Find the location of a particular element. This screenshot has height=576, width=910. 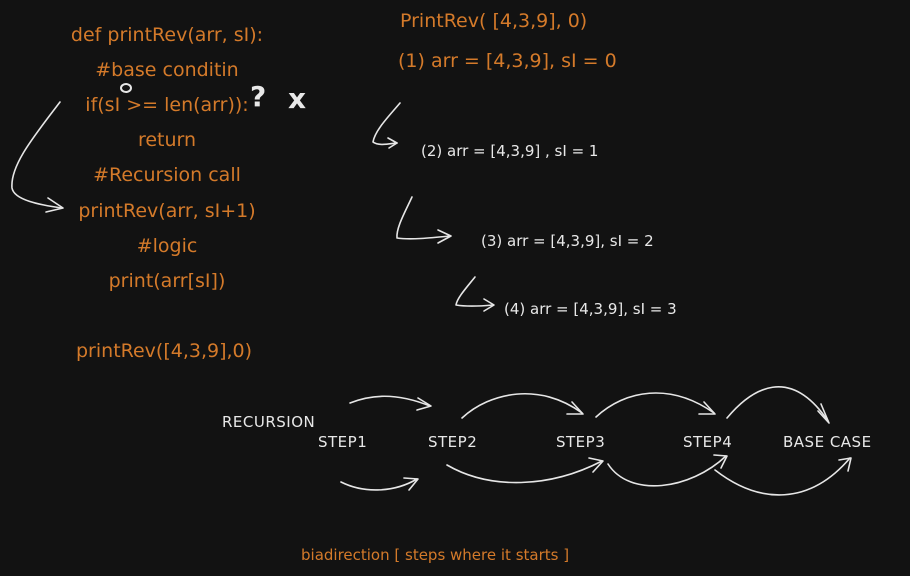

flow-arrow-bottom-2-head is located at coordinates (596, 465).